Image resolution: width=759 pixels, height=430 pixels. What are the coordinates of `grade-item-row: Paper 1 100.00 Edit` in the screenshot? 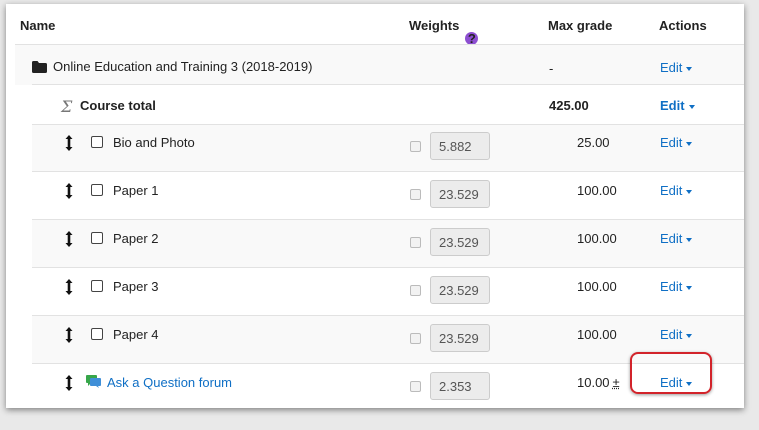 It's located at (388, 195).